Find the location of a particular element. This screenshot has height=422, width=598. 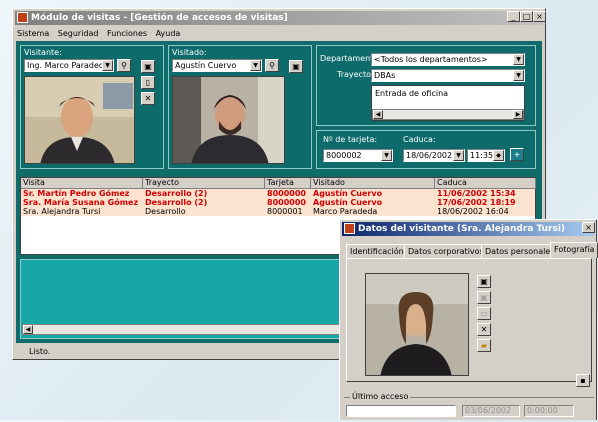

trayecto-value: DBAs is located at coordinates (385, 75).